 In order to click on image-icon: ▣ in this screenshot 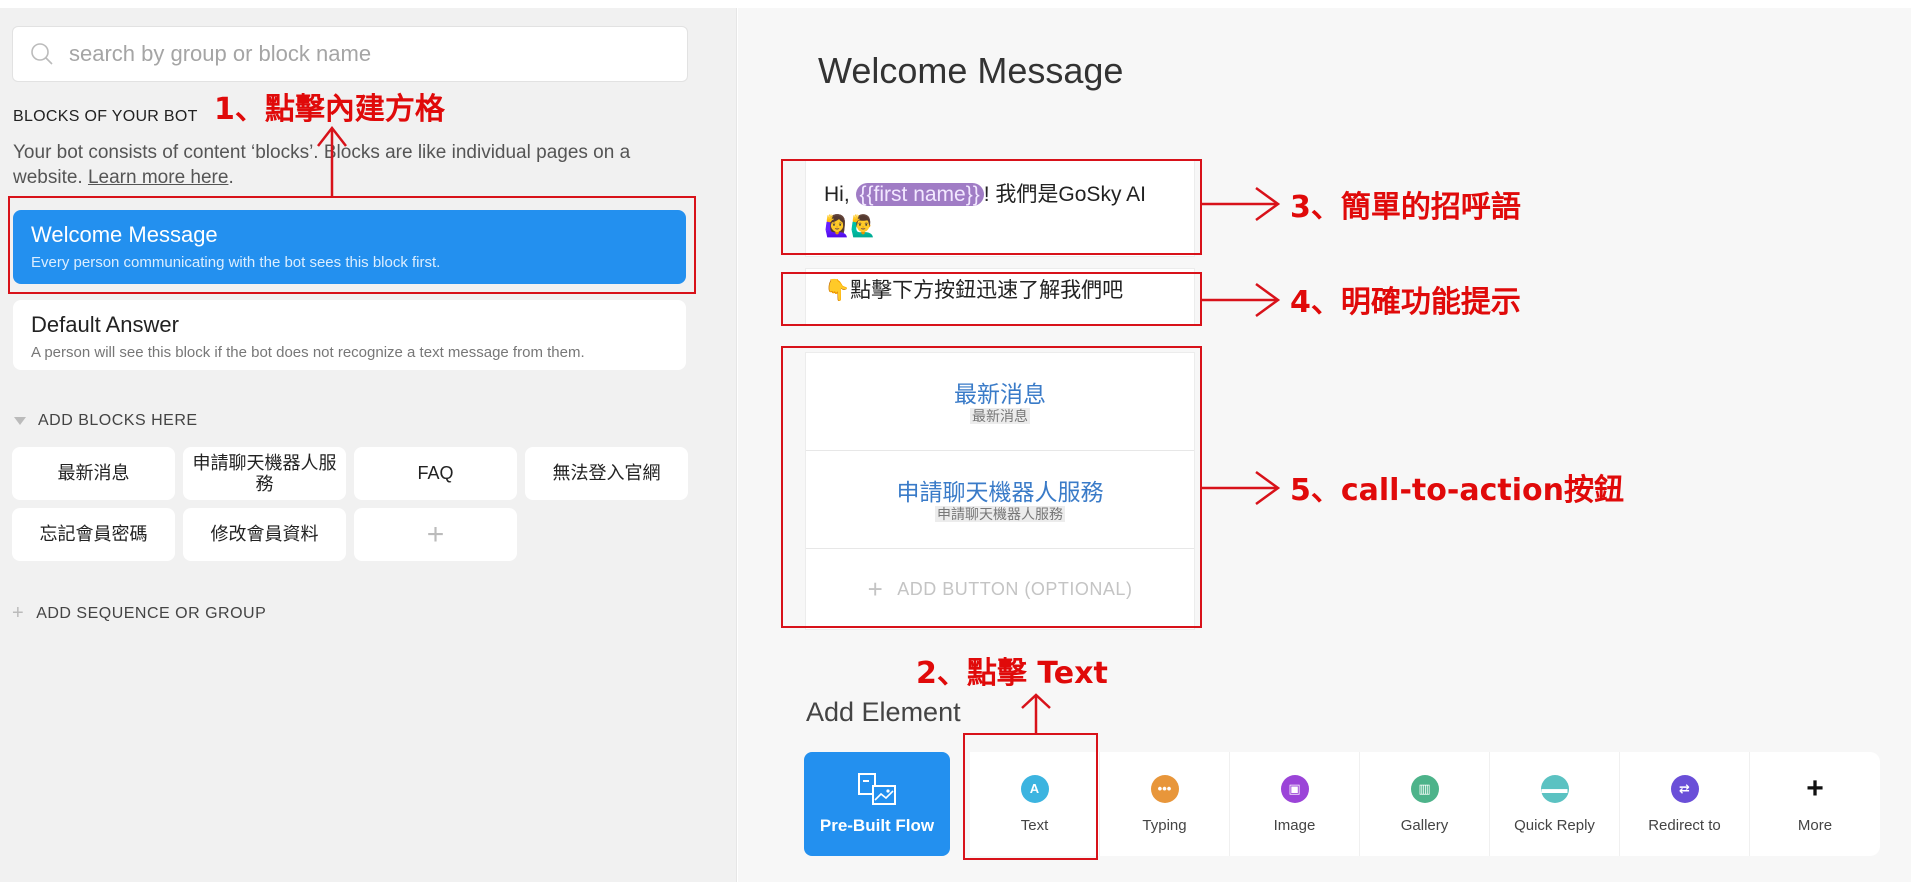, I will do `click(1294, 788)`.